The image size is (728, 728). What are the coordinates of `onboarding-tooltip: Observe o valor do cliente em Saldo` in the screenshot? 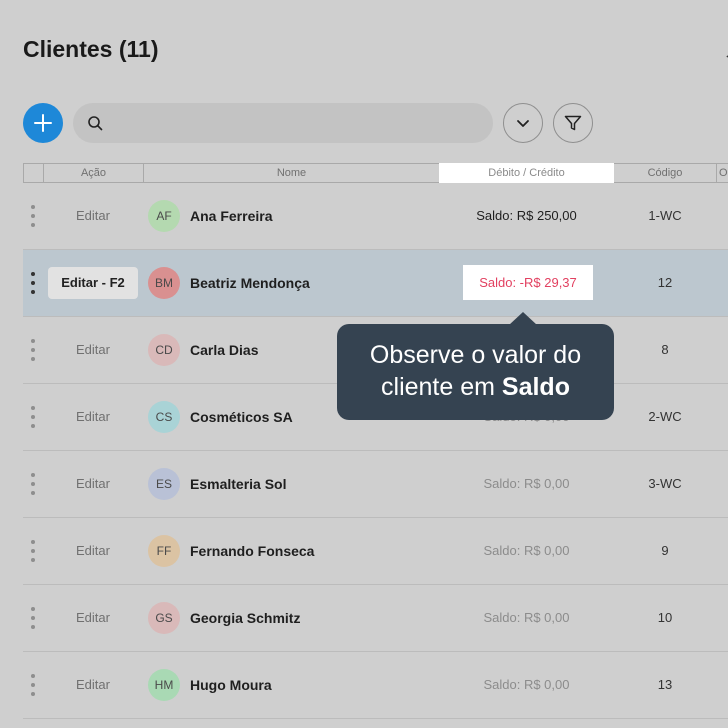 It's located at (475, 372).